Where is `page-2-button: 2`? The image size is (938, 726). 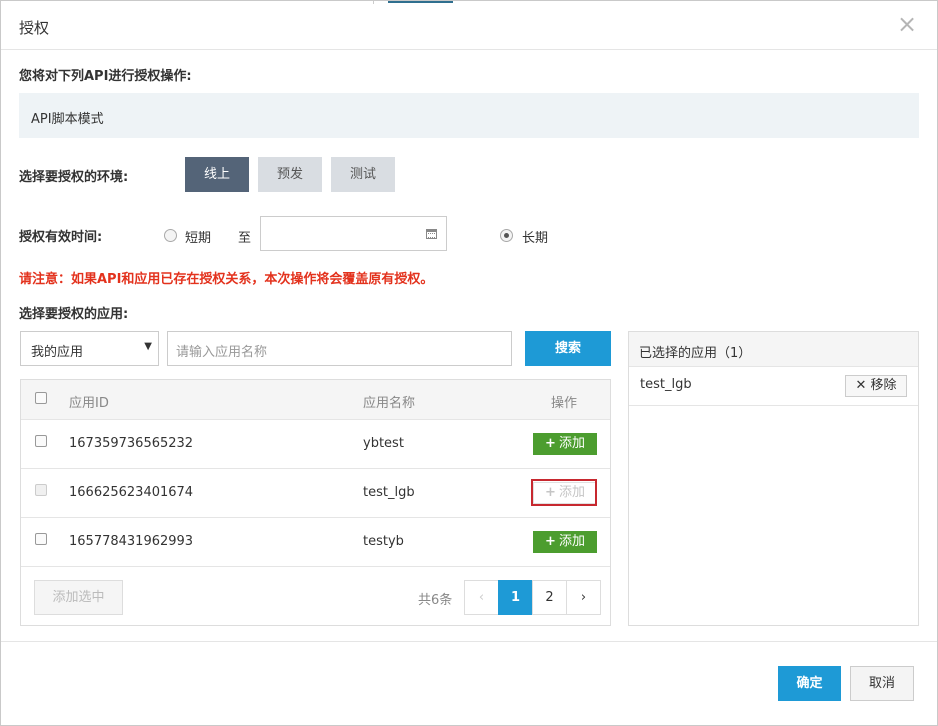 page-2-button: 2 is located at coordinates (549, 597).